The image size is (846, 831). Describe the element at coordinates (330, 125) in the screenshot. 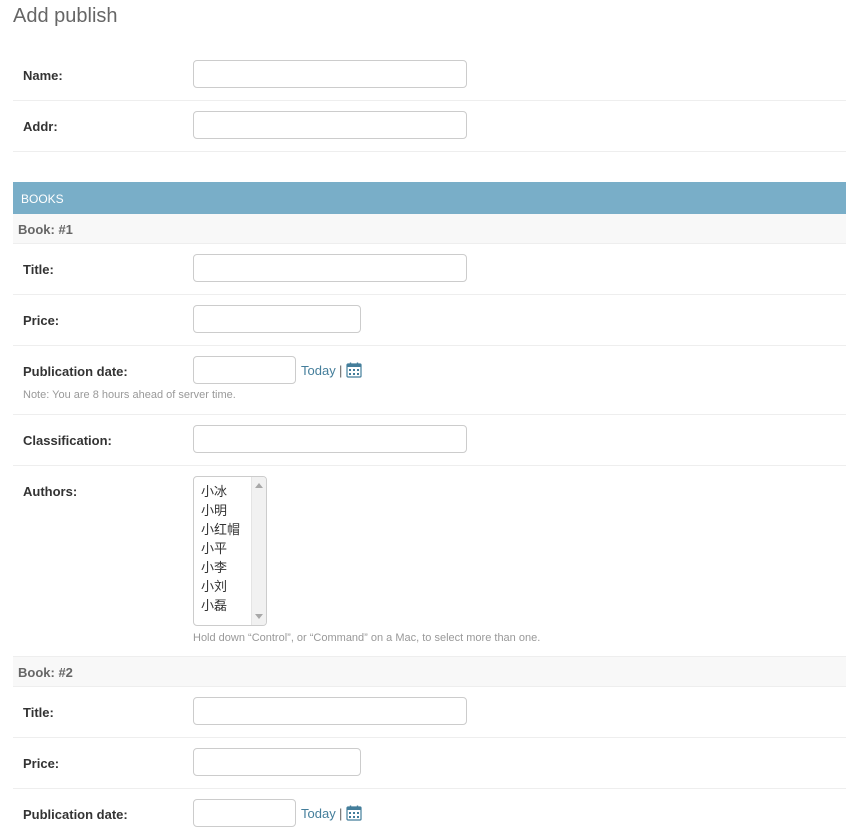

I see `addr-input` at that location.